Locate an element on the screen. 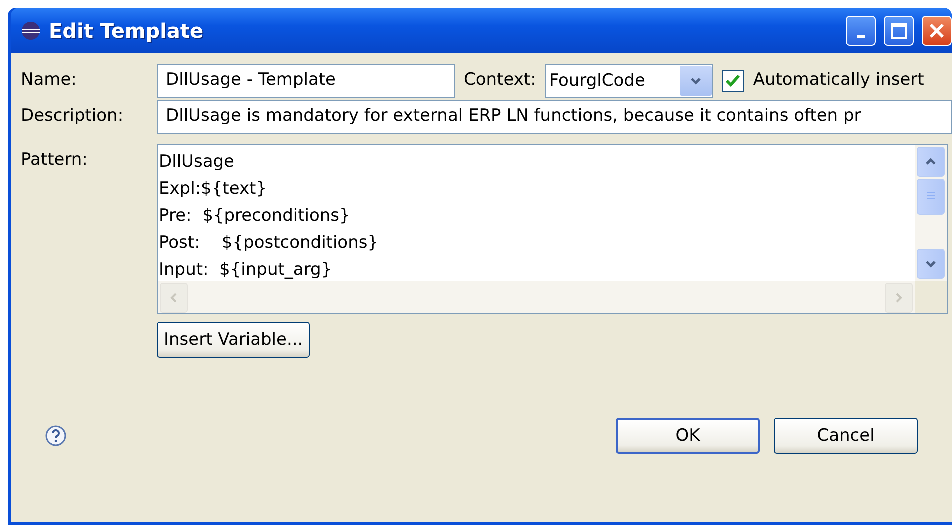  minimize-button is located at coordinates (861, 31).